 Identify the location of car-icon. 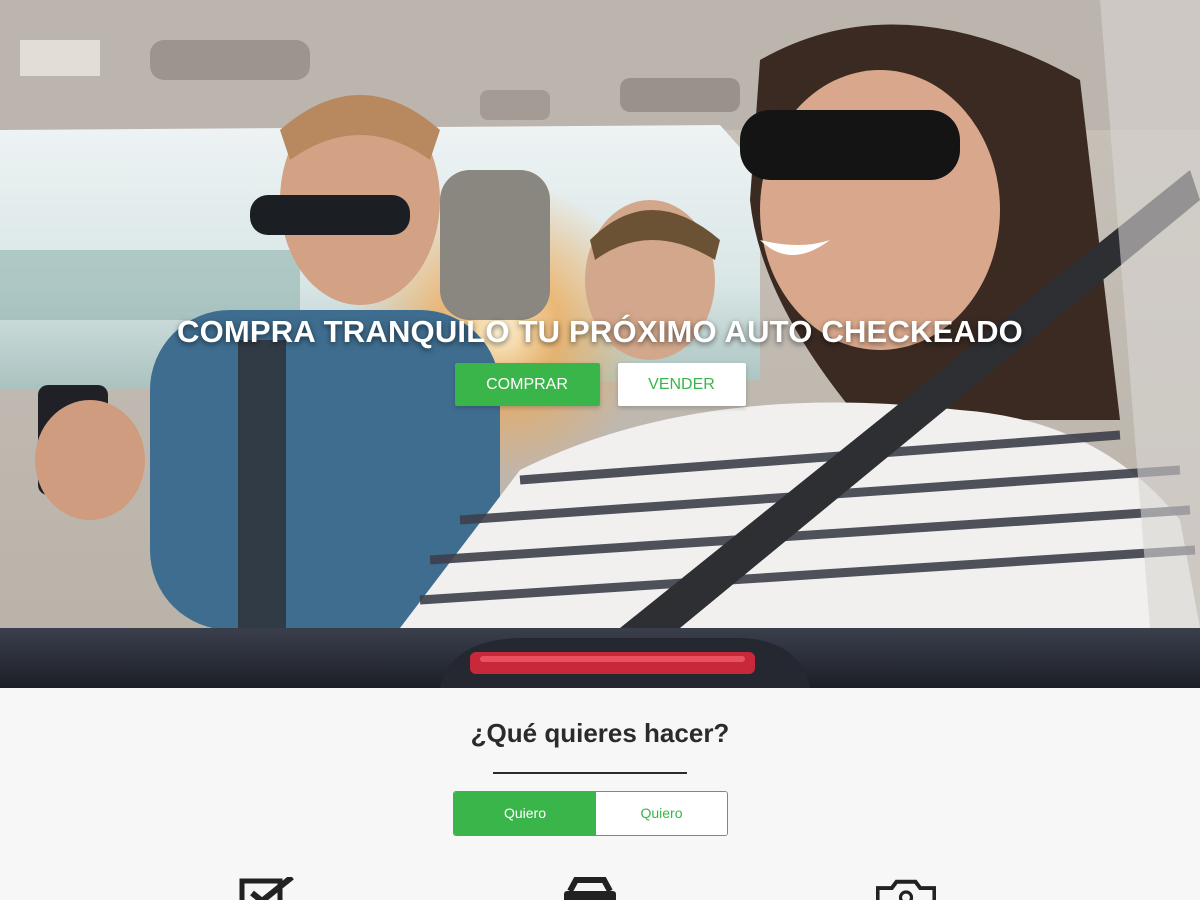
(590, 888).